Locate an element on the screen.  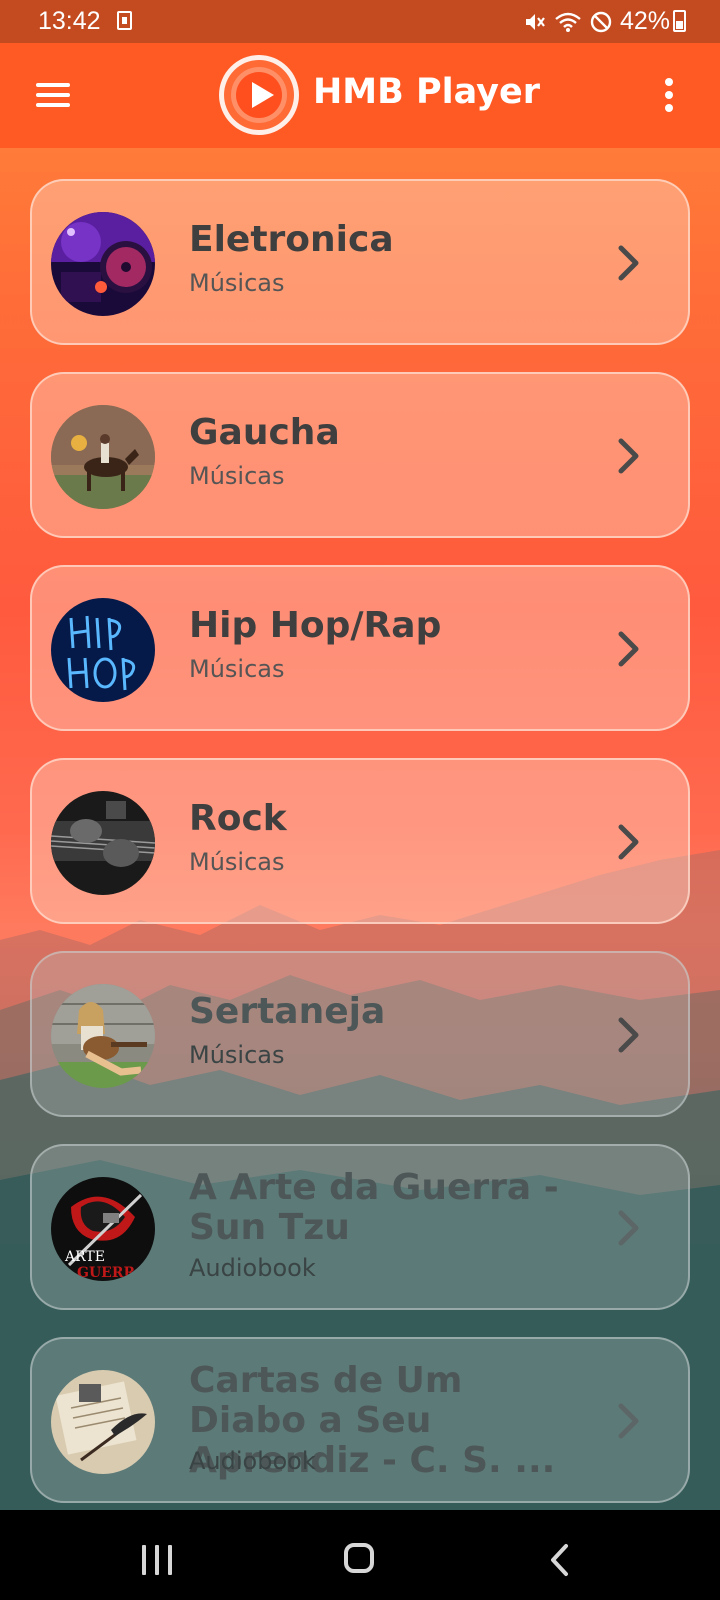
letters-quill-image is located at coordinates (103, 1422).